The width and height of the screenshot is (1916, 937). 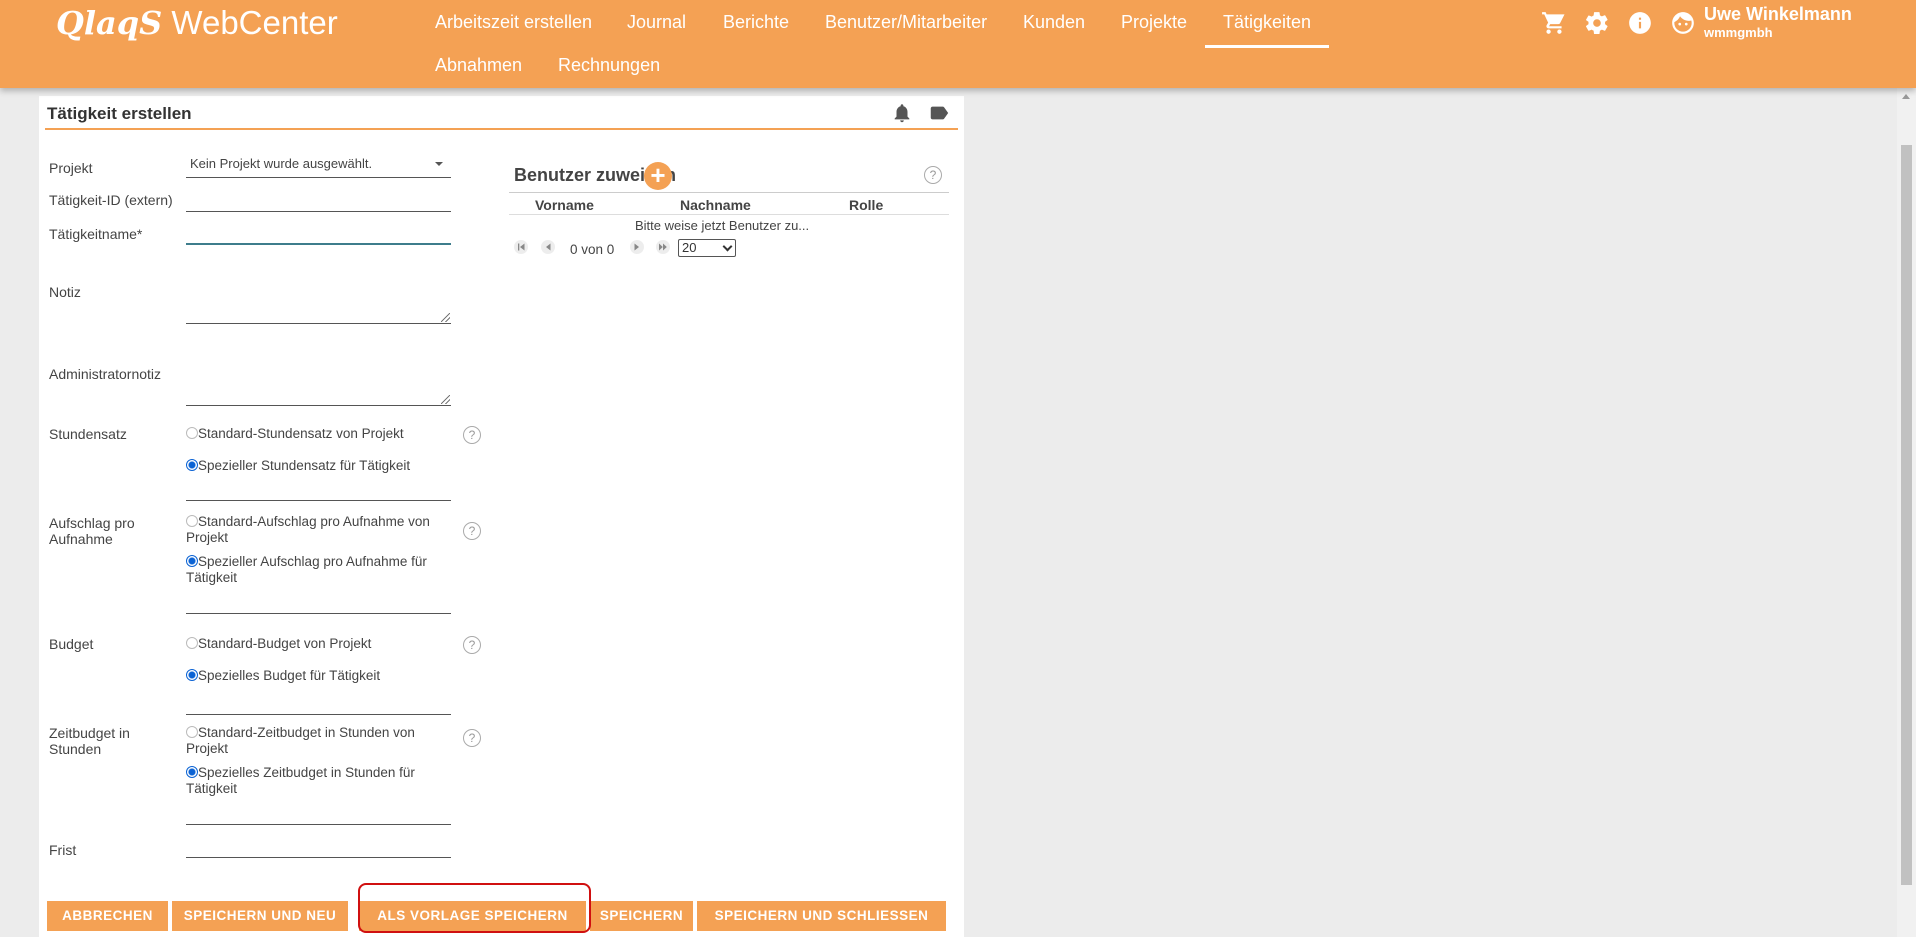 I want to click on user-company: wmmgmbh, so click(x=1738, y=32).